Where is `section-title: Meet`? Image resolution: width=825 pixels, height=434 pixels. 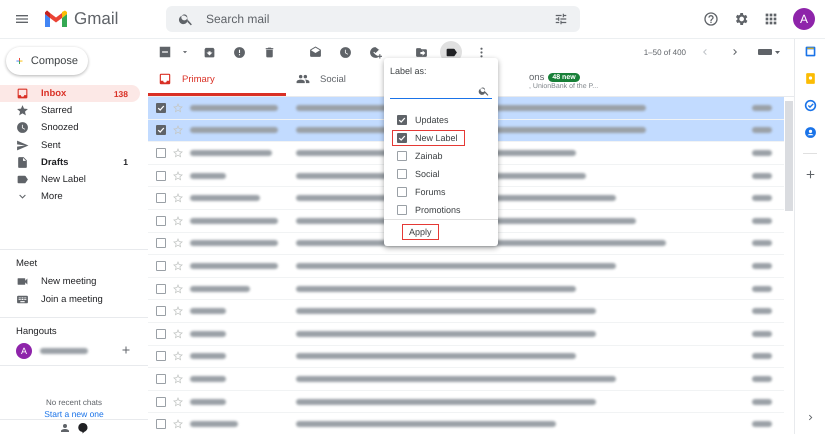
section-title: Meet is located at coordinates (26, 264).